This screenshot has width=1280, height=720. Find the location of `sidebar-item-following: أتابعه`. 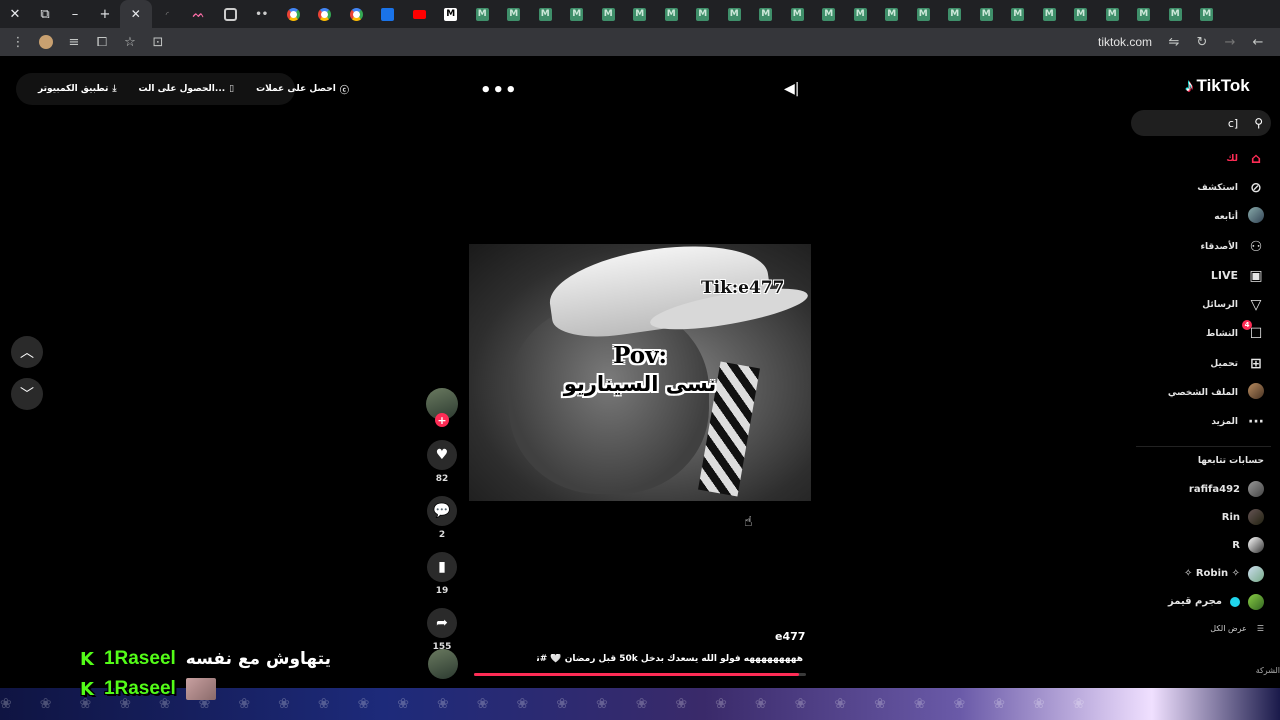

sidebar-item-following: أتابعه is located at coordinates (1194, 217).